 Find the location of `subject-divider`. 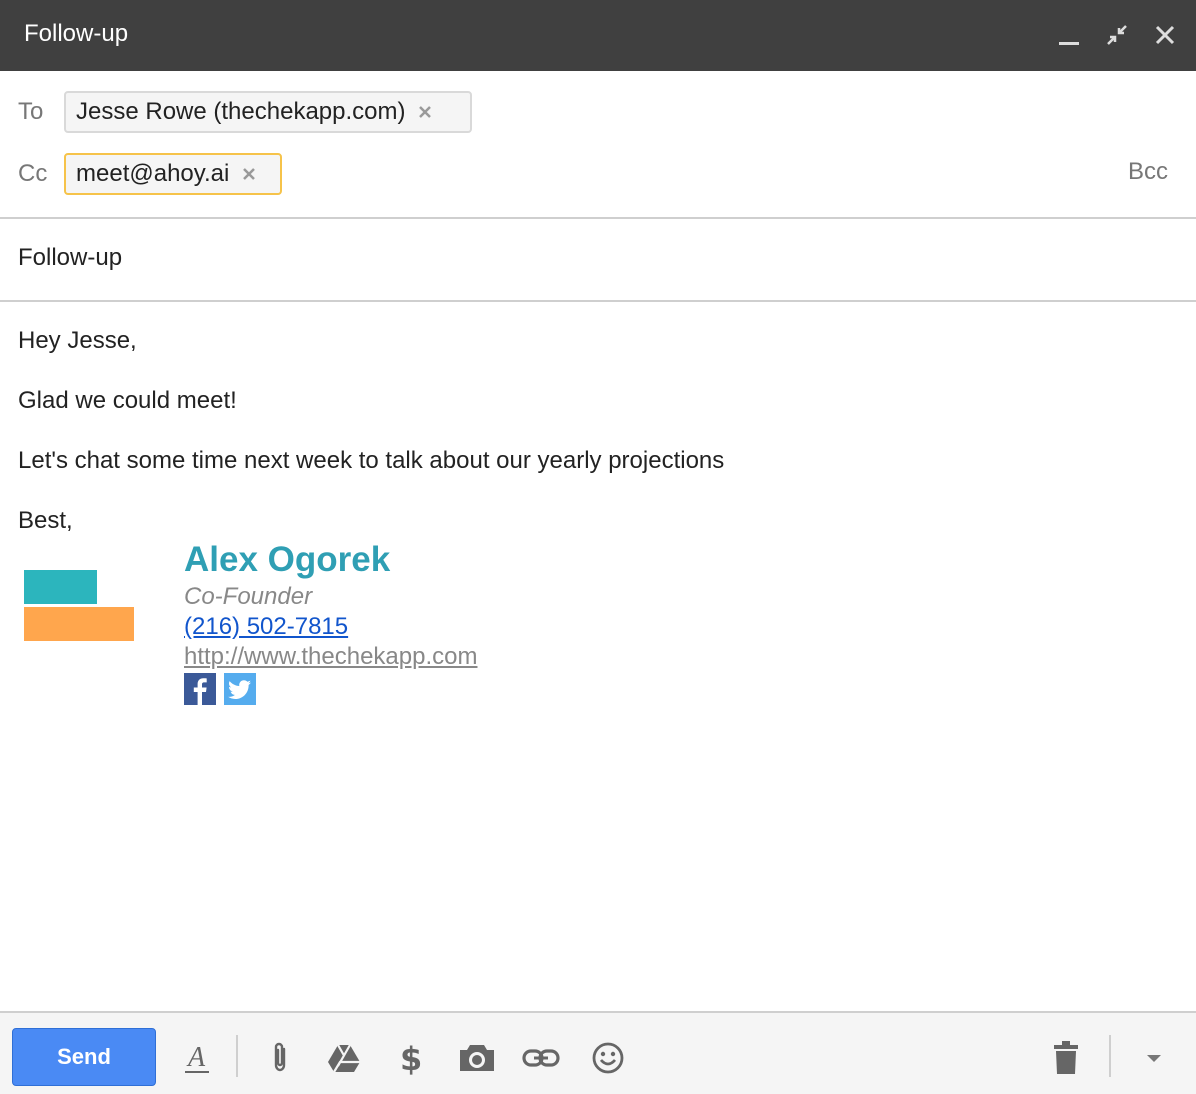

subject-divider is located at coordinates (598, 301).